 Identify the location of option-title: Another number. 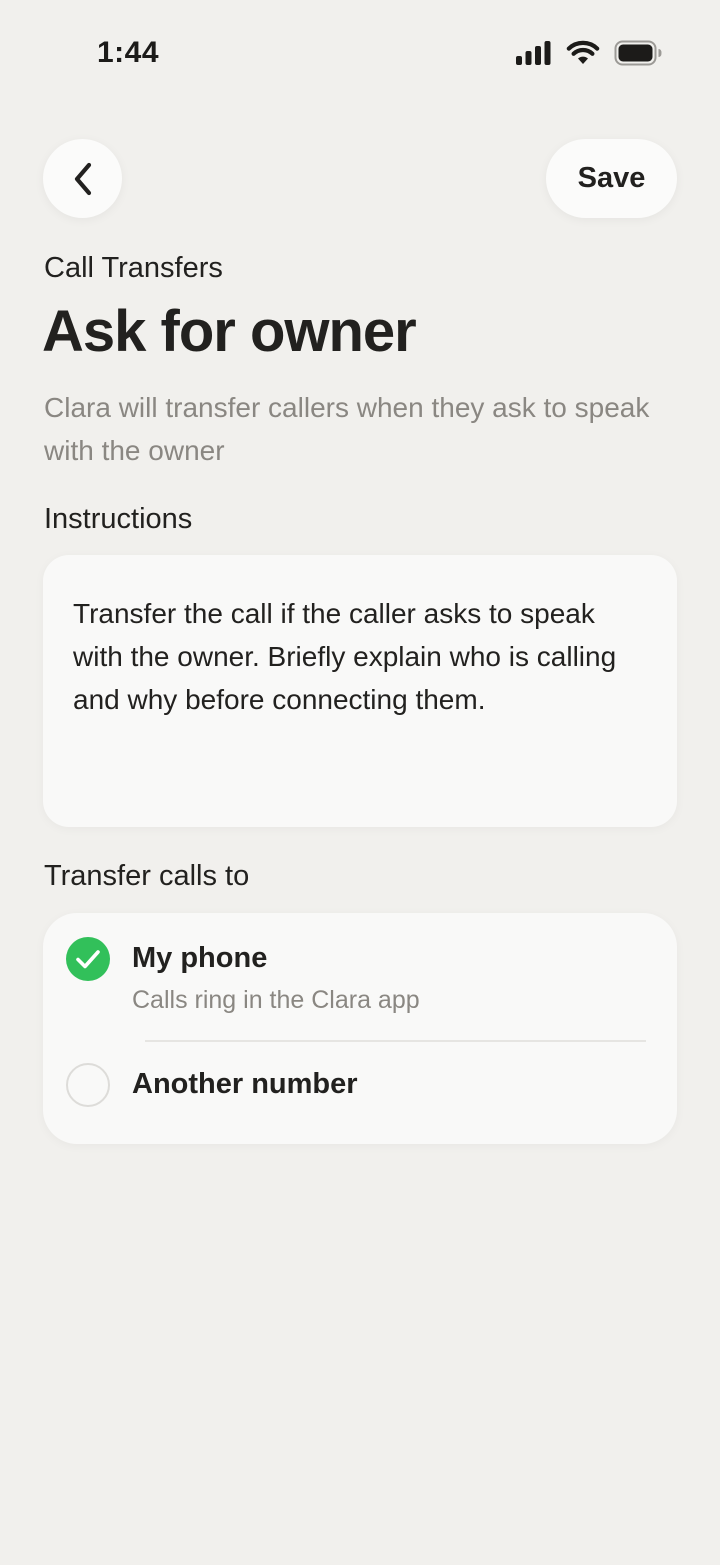
(245, 1084).